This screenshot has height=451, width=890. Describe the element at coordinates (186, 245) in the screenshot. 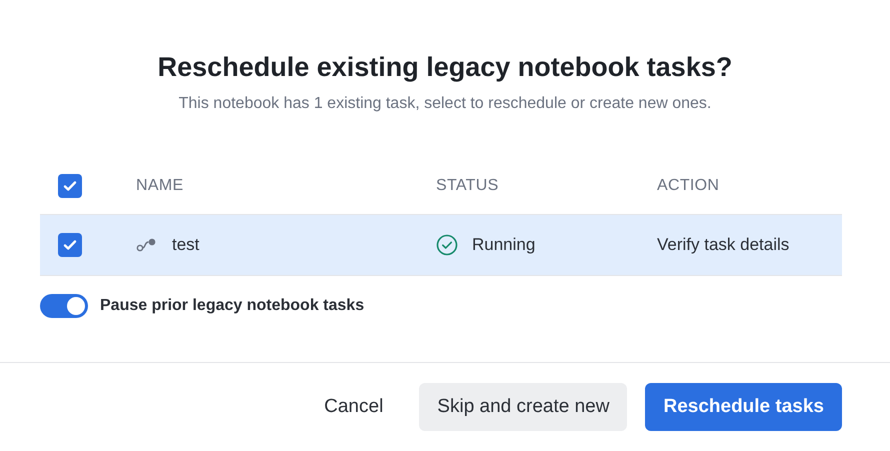

I see `task-name: test` at that location.